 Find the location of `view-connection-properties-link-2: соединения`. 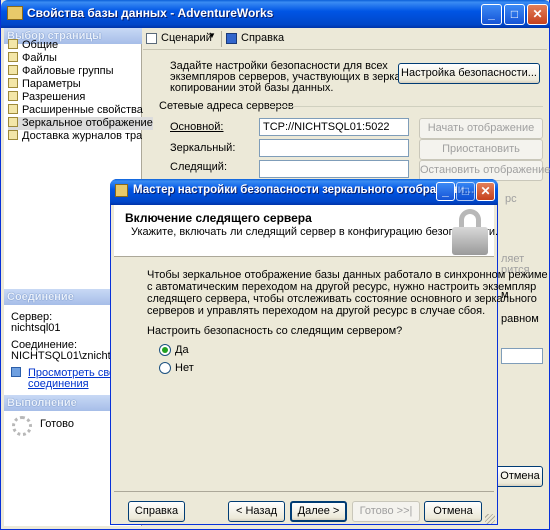

view-connection-properties-link-2: соединения is located at coordinates (58, 384).